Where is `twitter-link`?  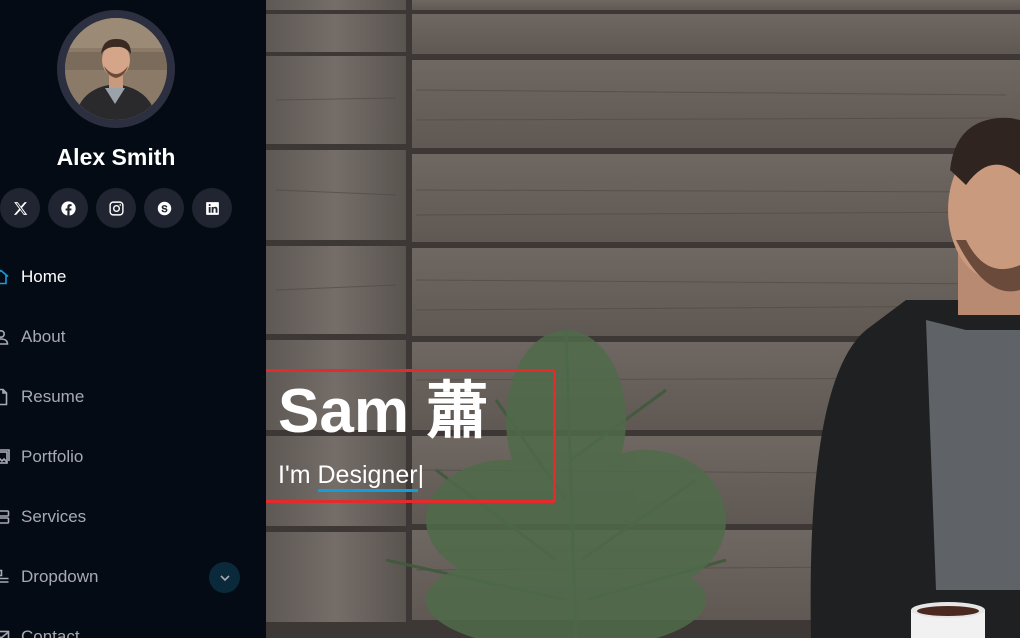 twitter-link is located at coordinates (20, 208).